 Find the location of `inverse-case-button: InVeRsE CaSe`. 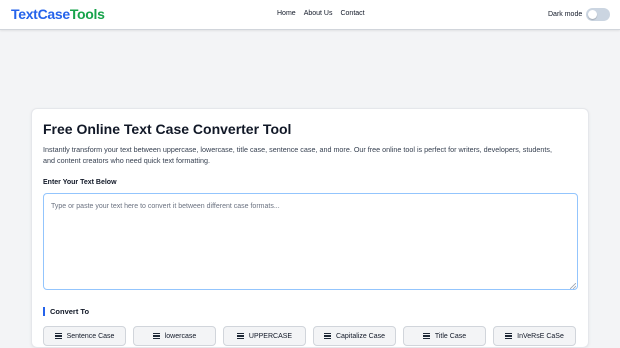

inverse-case-button: InVeRsE CaSe is located at coordinates (534, 336).